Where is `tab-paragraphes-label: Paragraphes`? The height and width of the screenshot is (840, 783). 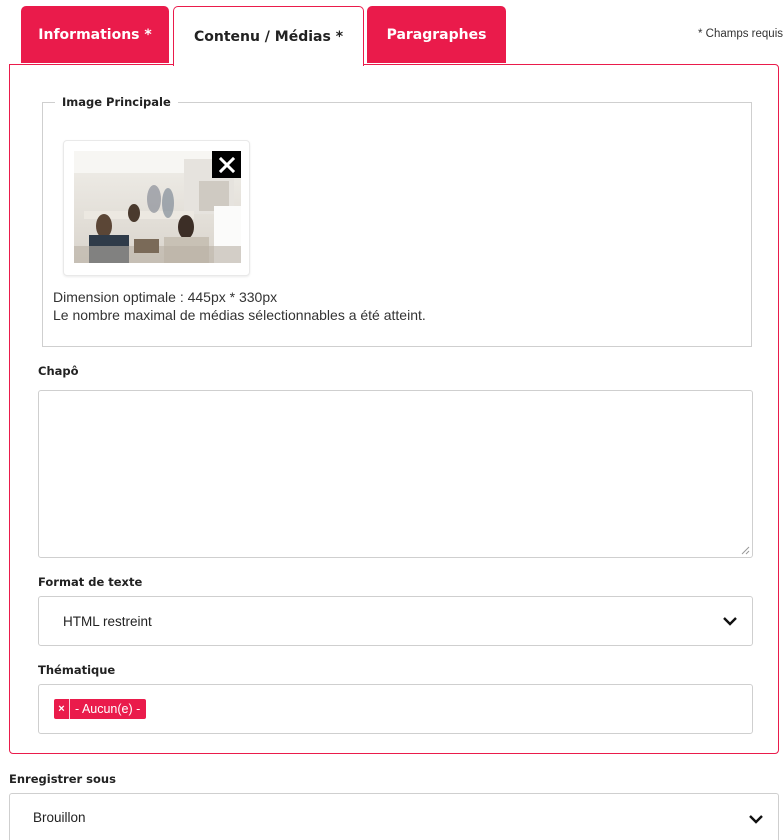
tab-paragraphes-label: Paragraphes is located at coordinates (436, 34).